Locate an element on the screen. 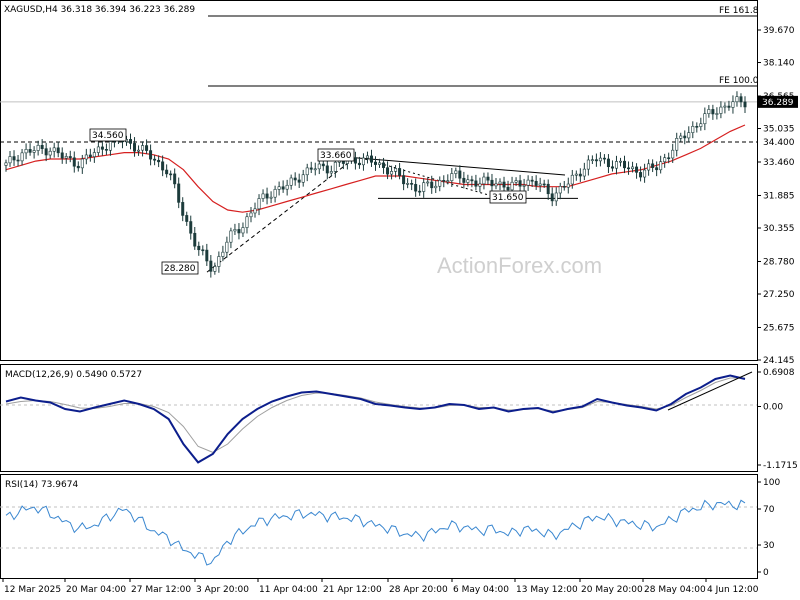 Image resolution: width=800 pixels, height=600 pixels. macd-line is located at coordinates (375, 419).